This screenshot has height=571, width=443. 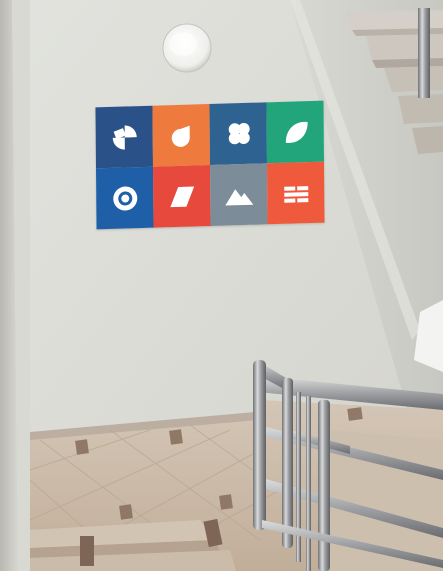 I want to click on parallelogram-icon, so click(x=181, y=196).